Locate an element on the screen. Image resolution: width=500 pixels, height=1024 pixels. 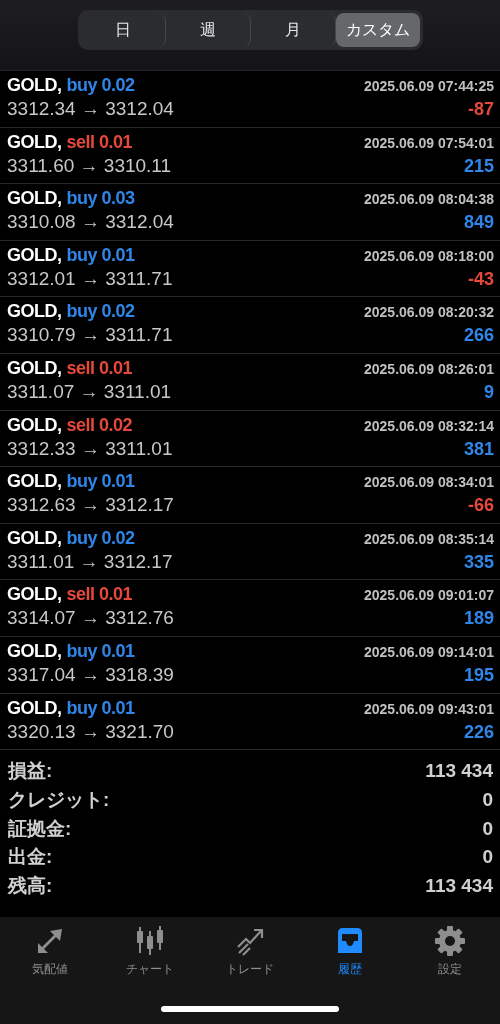
trade-profit: -87 is located at coordinates (481, 109).